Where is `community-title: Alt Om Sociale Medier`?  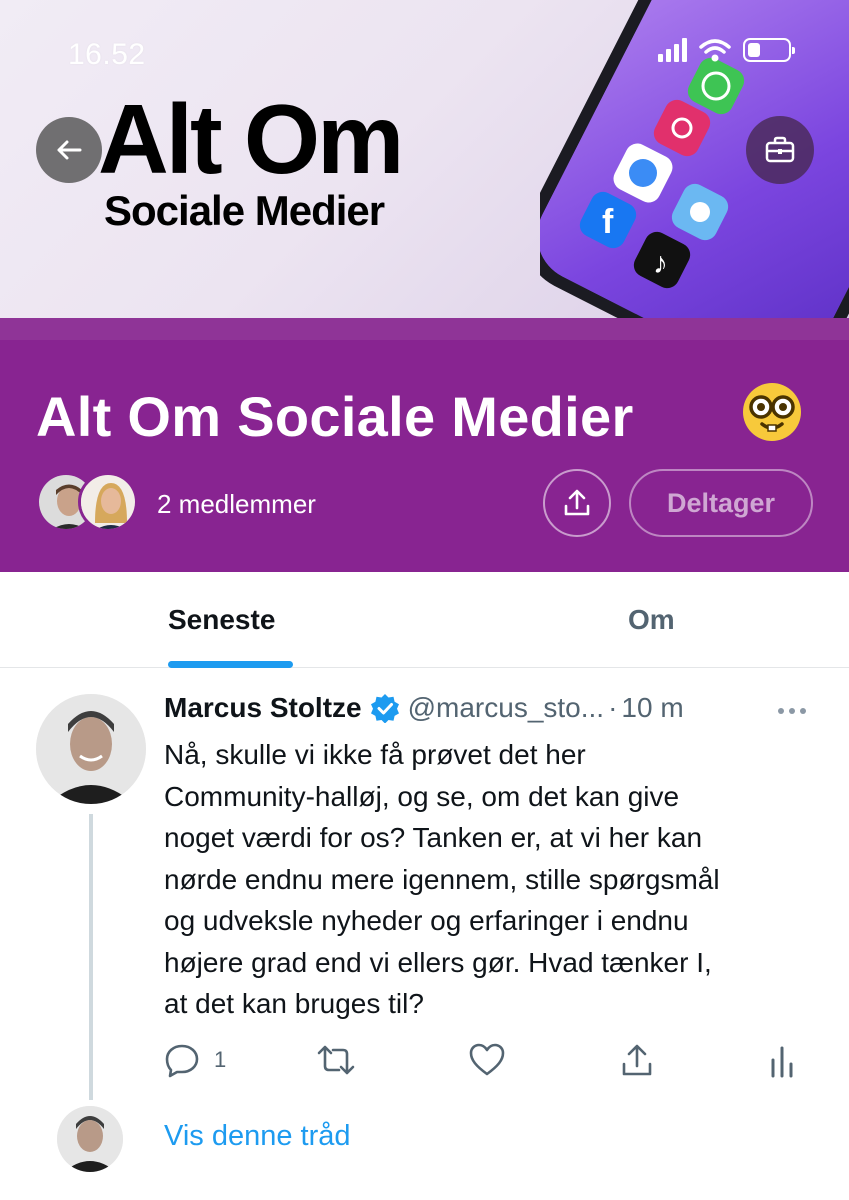
community-title: Alt Om Sociale Medier is located at coordinates (335, 416).